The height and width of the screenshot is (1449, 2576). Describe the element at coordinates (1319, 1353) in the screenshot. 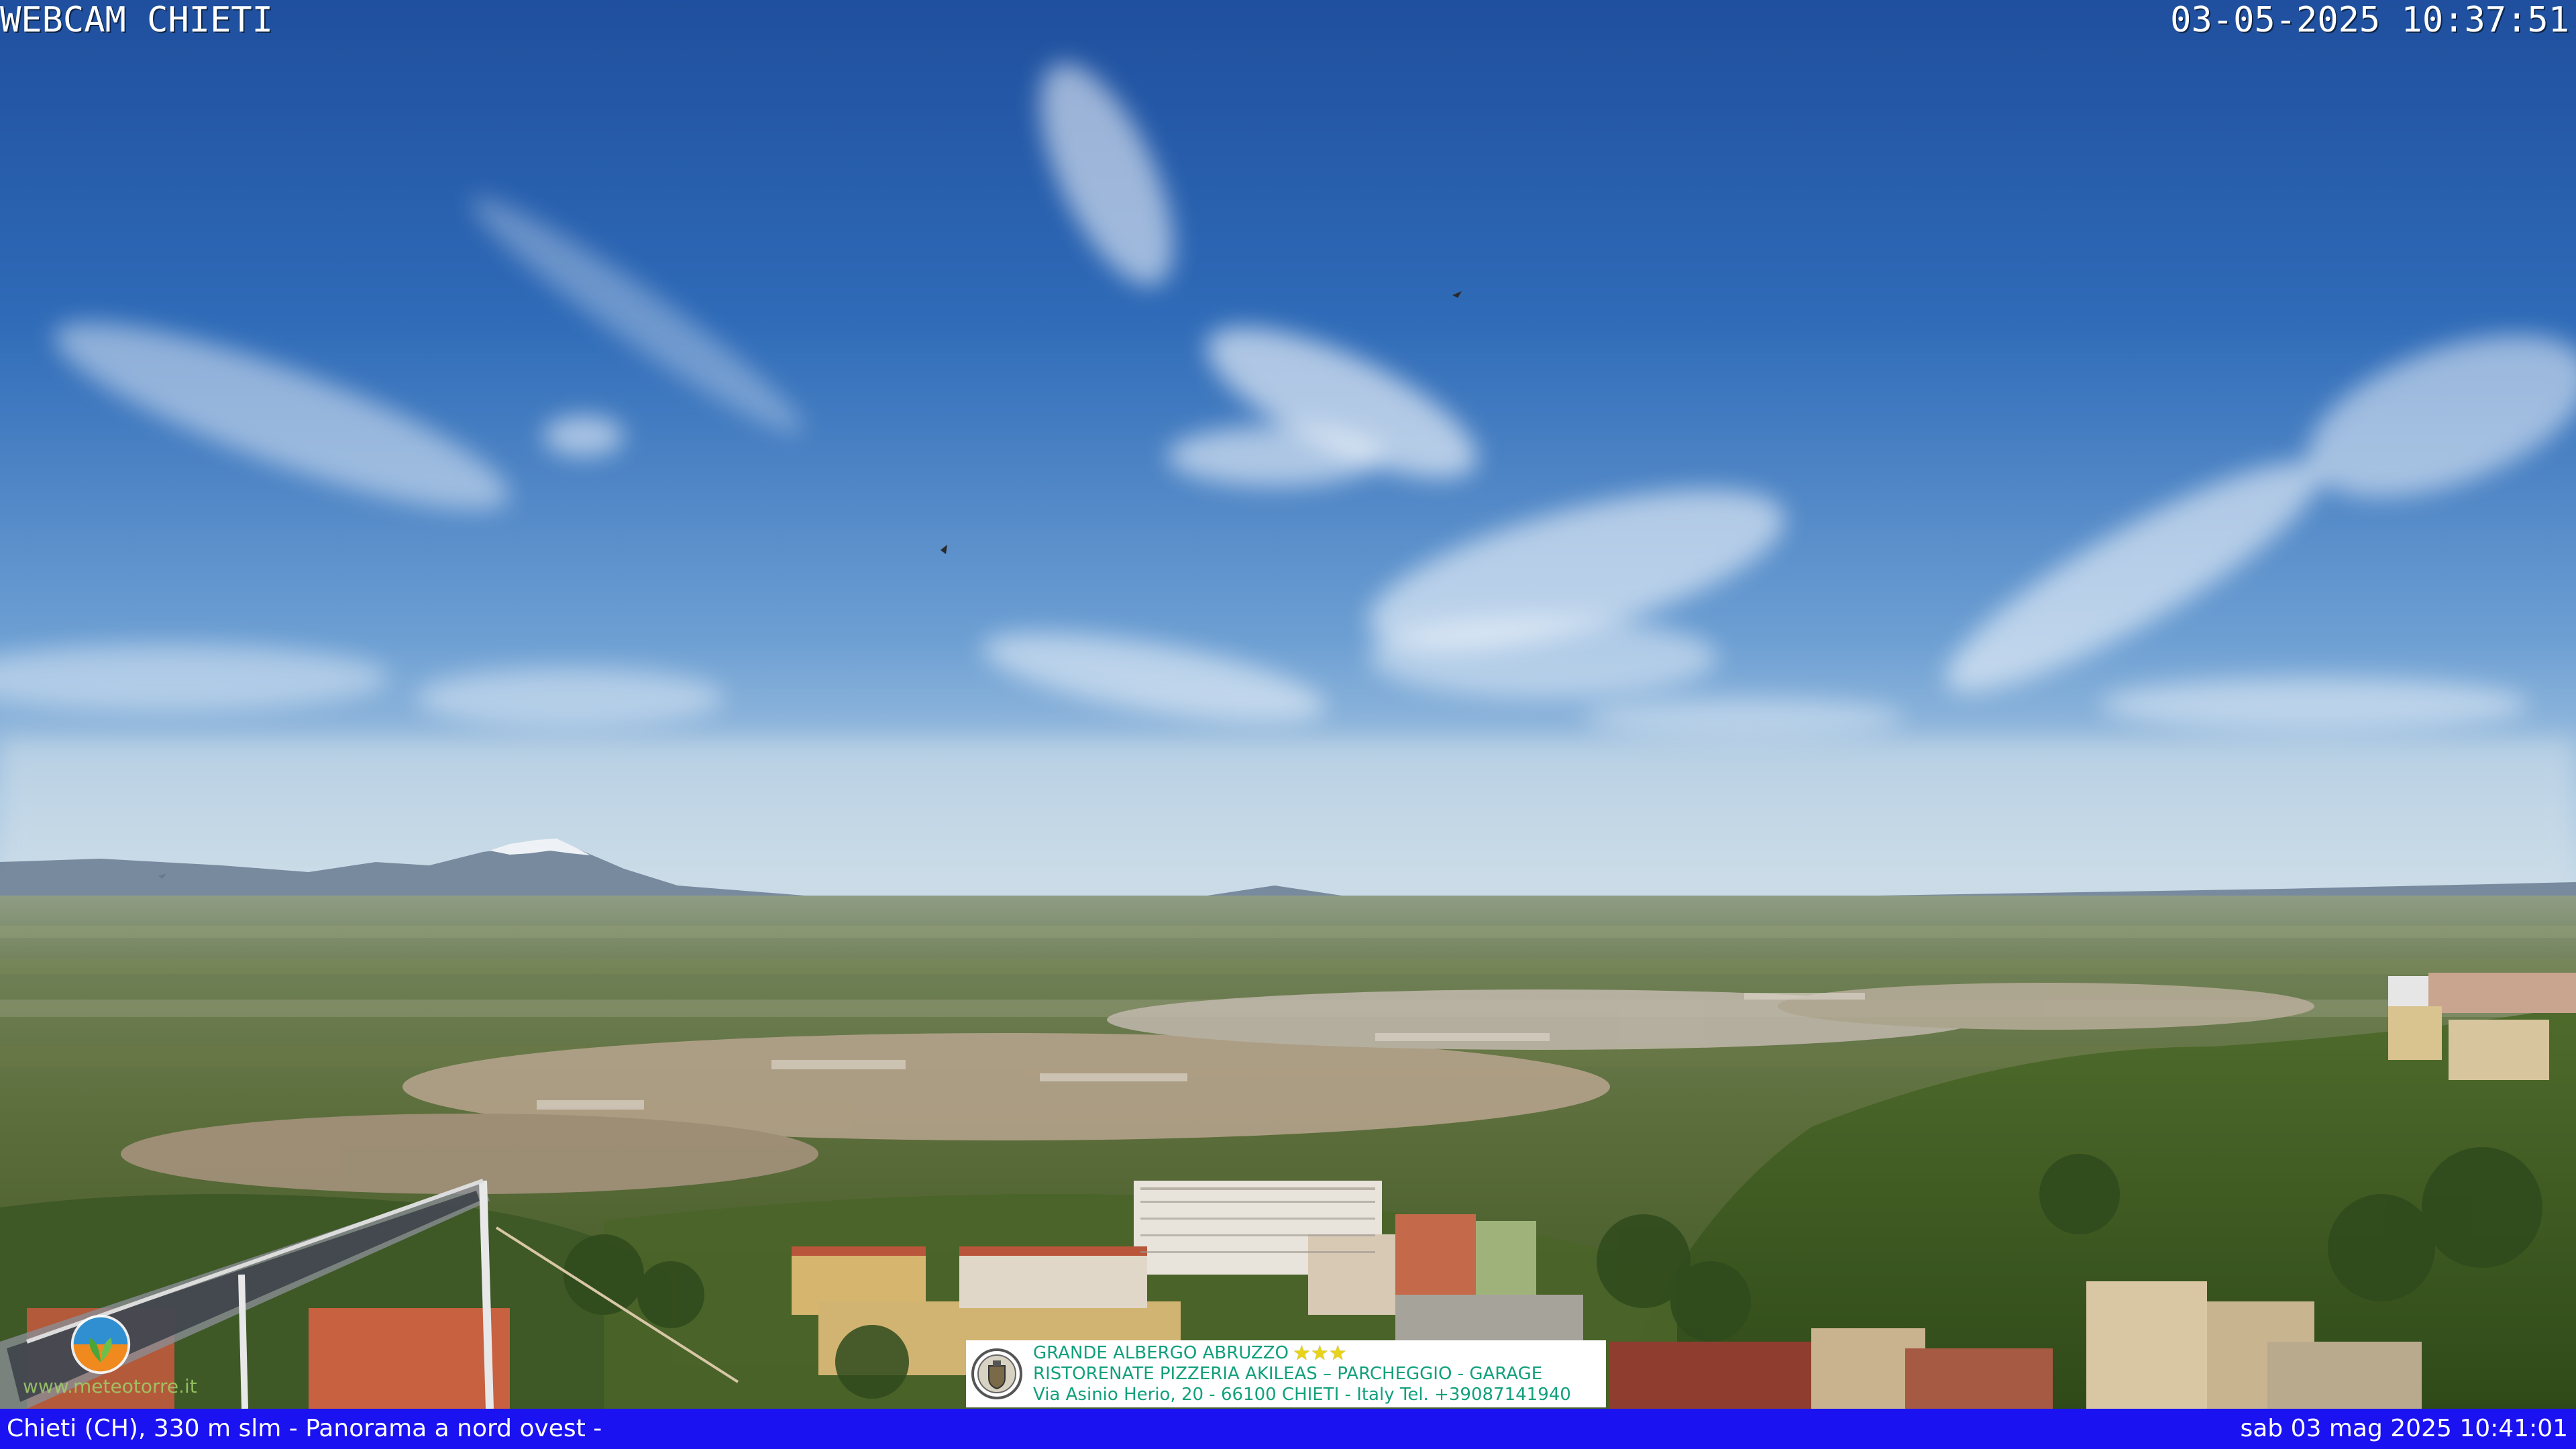

I see `hotel-stars: ★★★` at that location.